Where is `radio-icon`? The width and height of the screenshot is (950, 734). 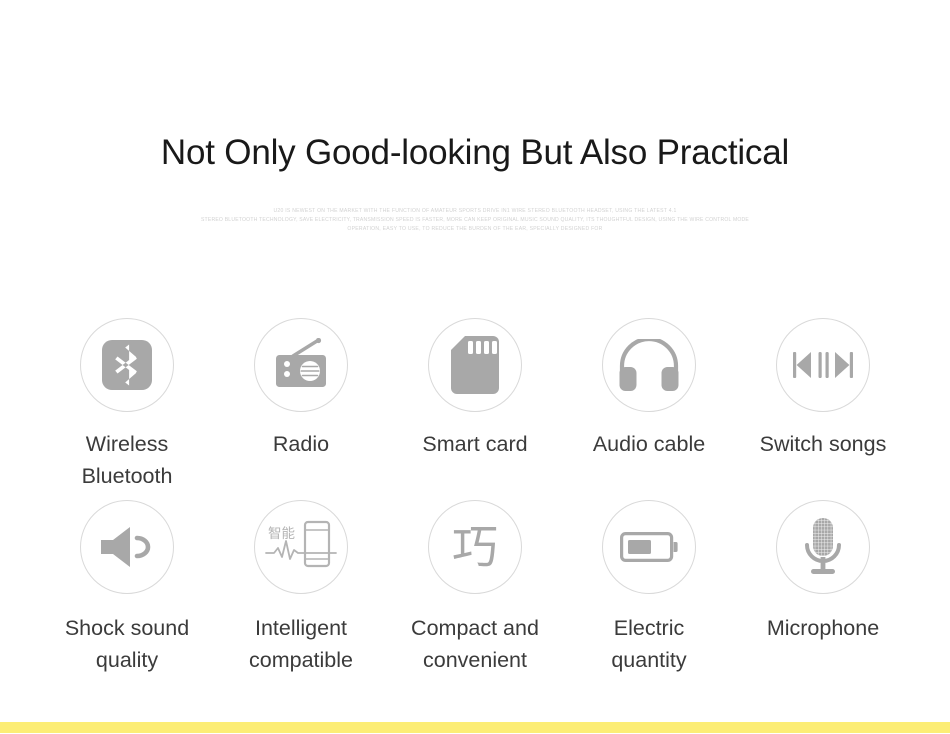 radio-icon is located at coordinates (301, 365).